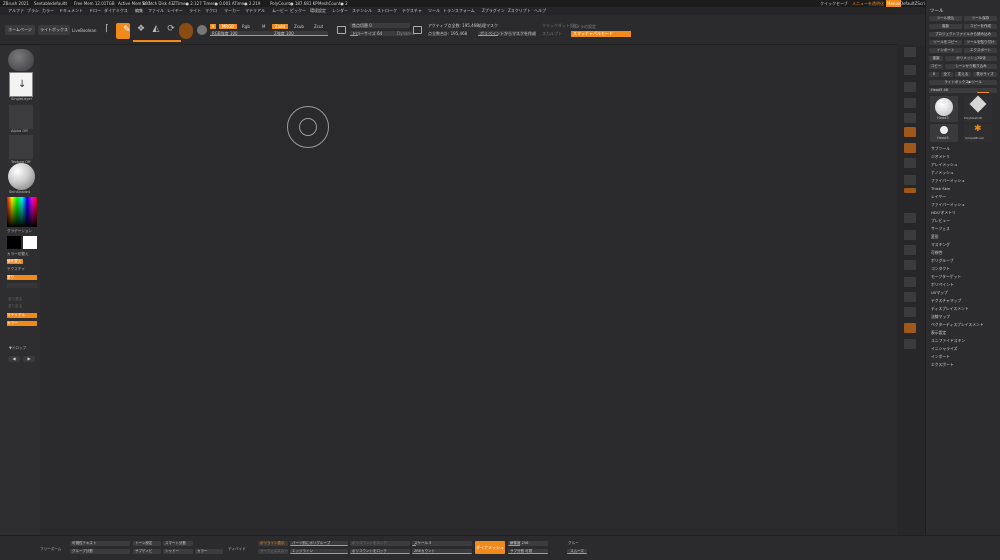  Describe the element at coordinates (100, 551) in the screenshot. I see `group-split-button: グループ分割` at that location.